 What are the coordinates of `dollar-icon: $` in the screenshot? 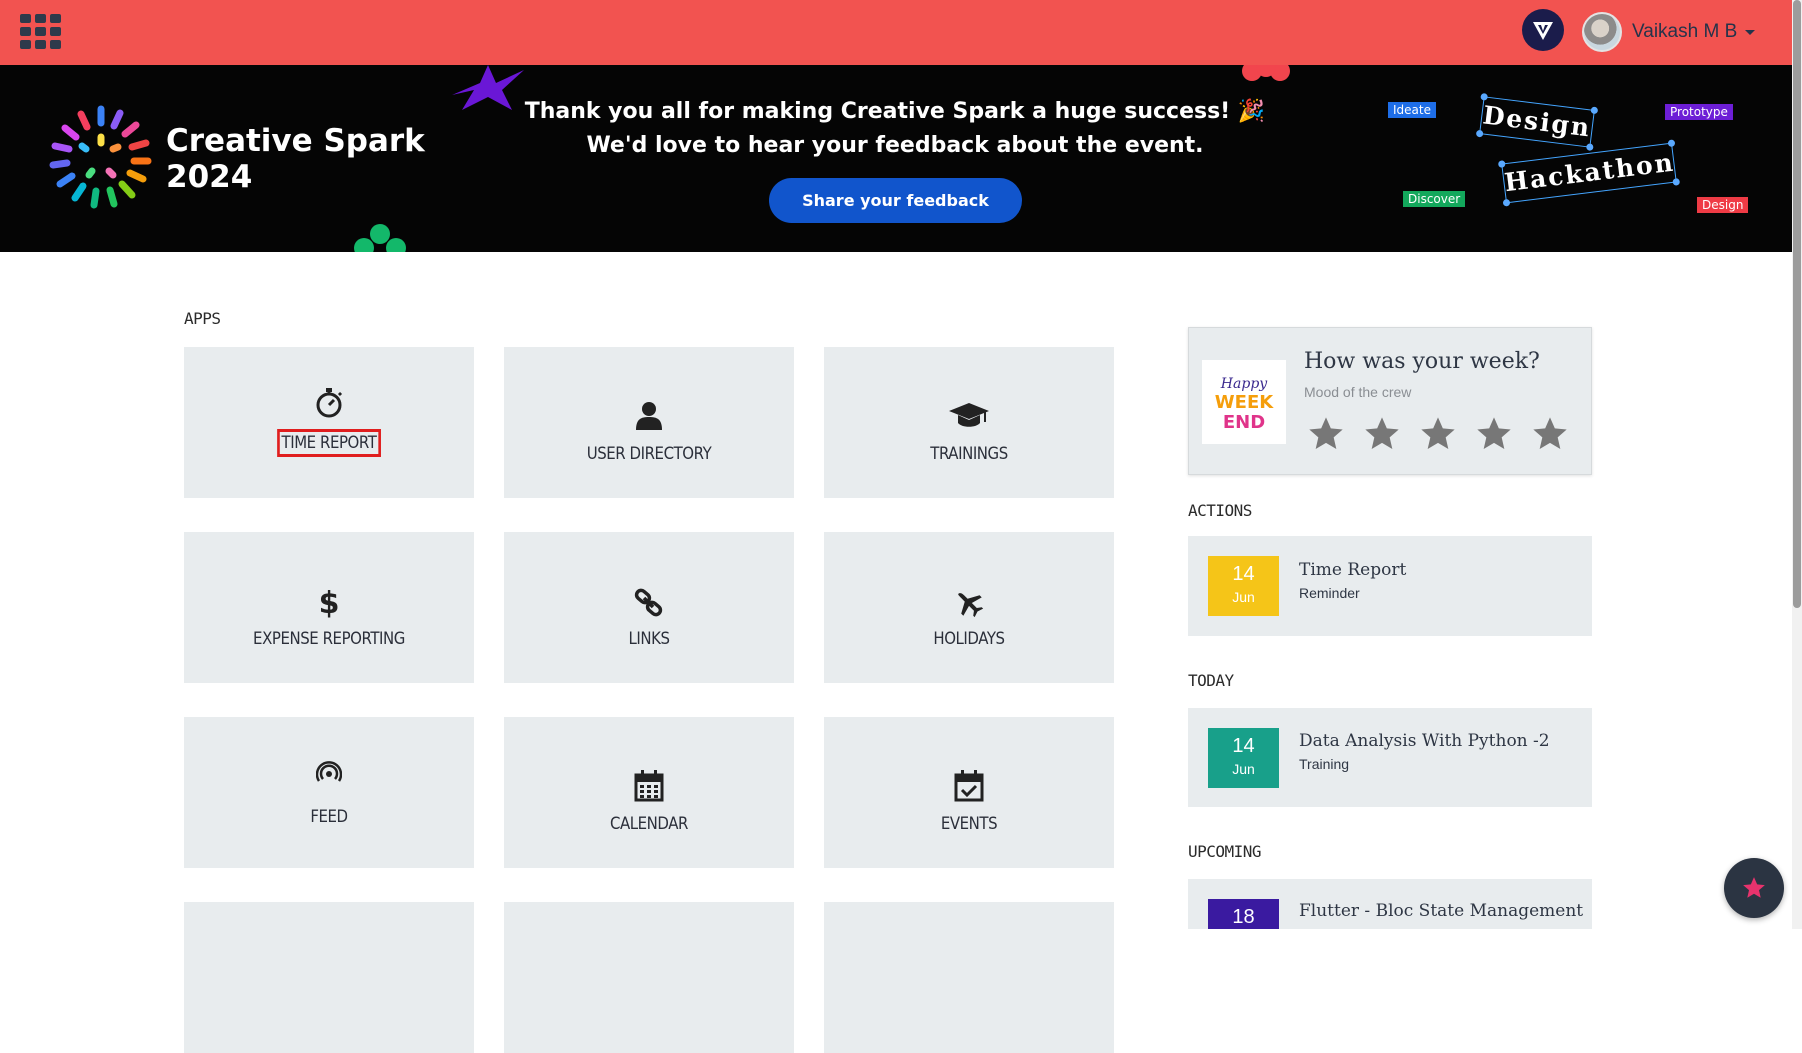 It's located at (329, 602).